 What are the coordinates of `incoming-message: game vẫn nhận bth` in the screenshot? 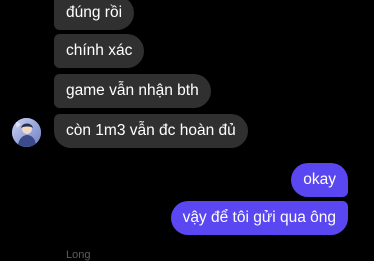 It's located at (132, 91).